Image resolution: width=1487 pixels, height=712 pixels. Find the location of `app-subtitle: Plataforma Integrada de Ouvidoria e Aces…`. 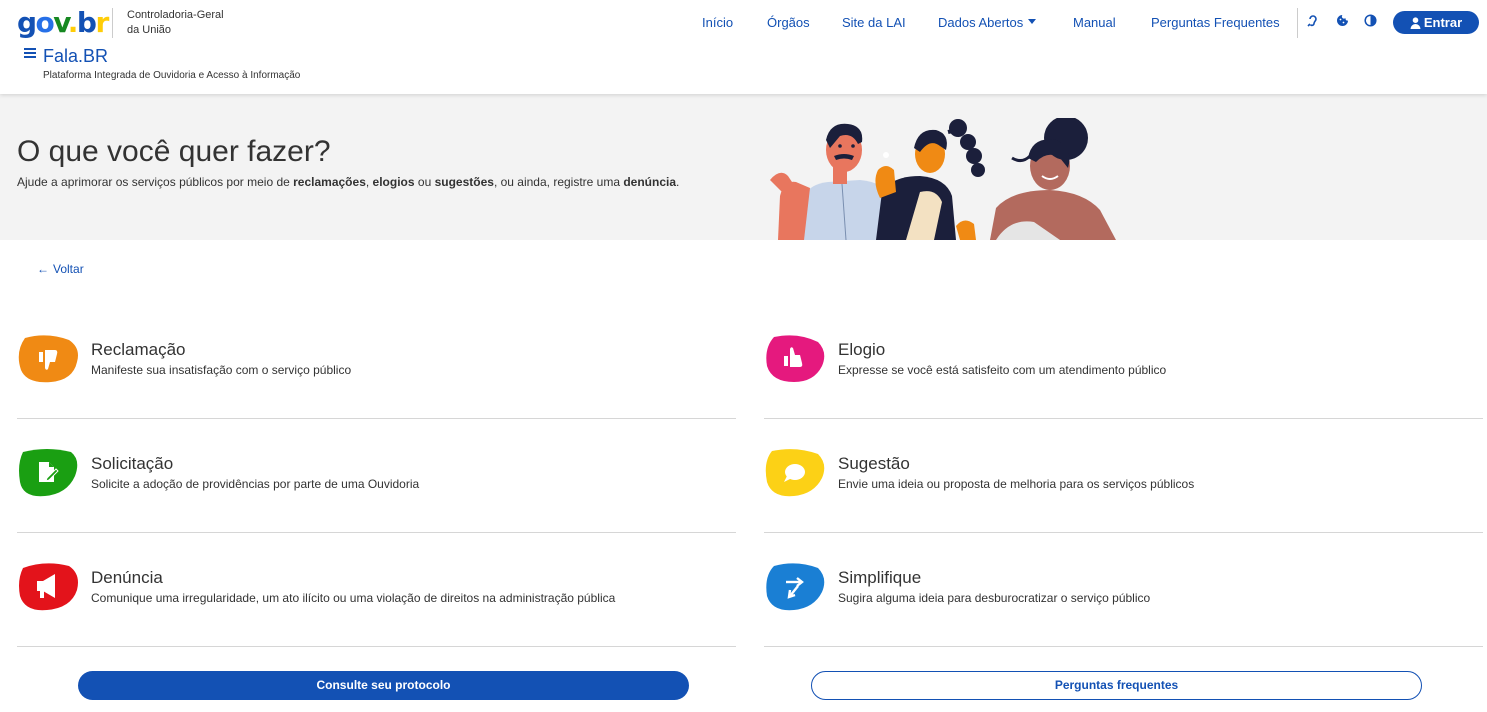

app-subtitle: Plataforma Integrada de Ouvidoria e Aces… is located at coordinates (172, 75).